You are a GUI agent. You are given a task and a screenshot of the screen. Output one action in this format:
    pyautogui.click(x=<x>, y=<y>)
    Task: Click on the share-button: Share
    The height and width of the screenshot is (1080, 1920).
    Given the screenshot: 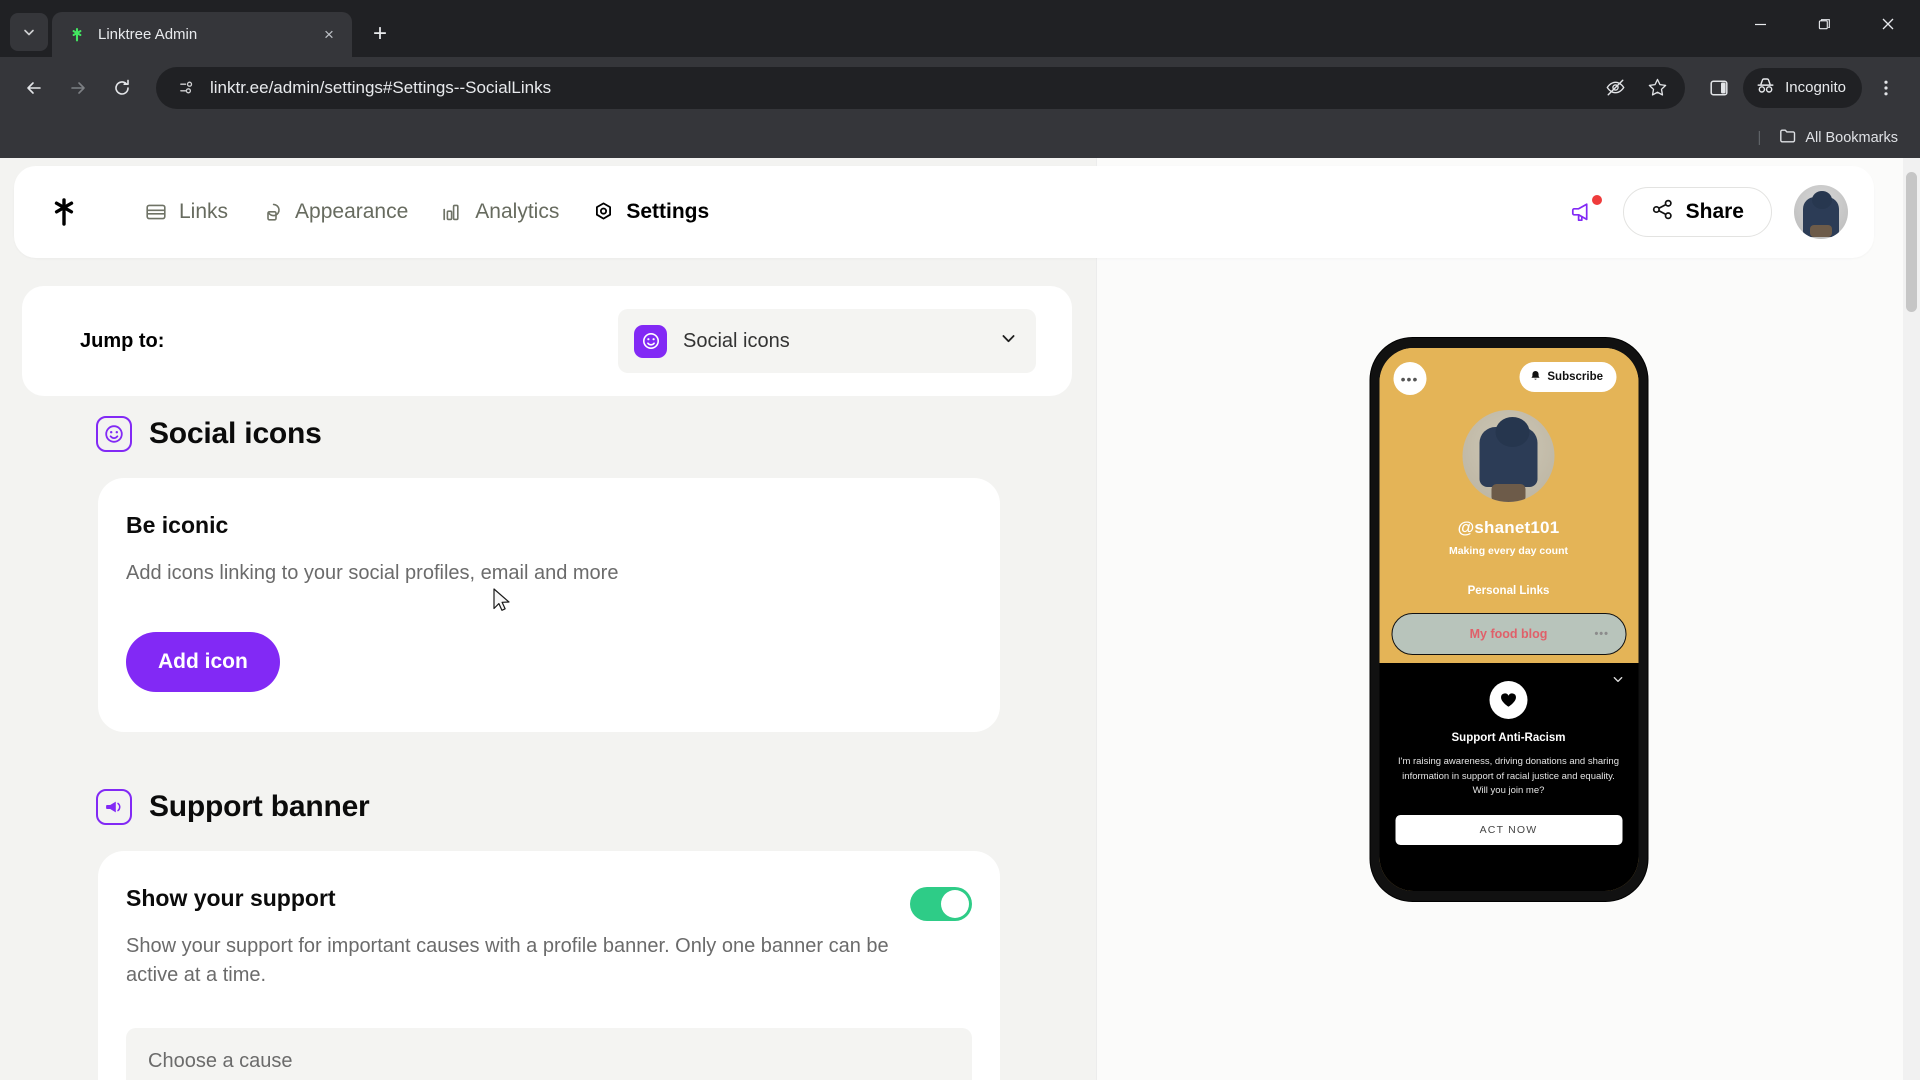 What is the action you would take?
    pyautogui.click(x=1697, y=212)
    